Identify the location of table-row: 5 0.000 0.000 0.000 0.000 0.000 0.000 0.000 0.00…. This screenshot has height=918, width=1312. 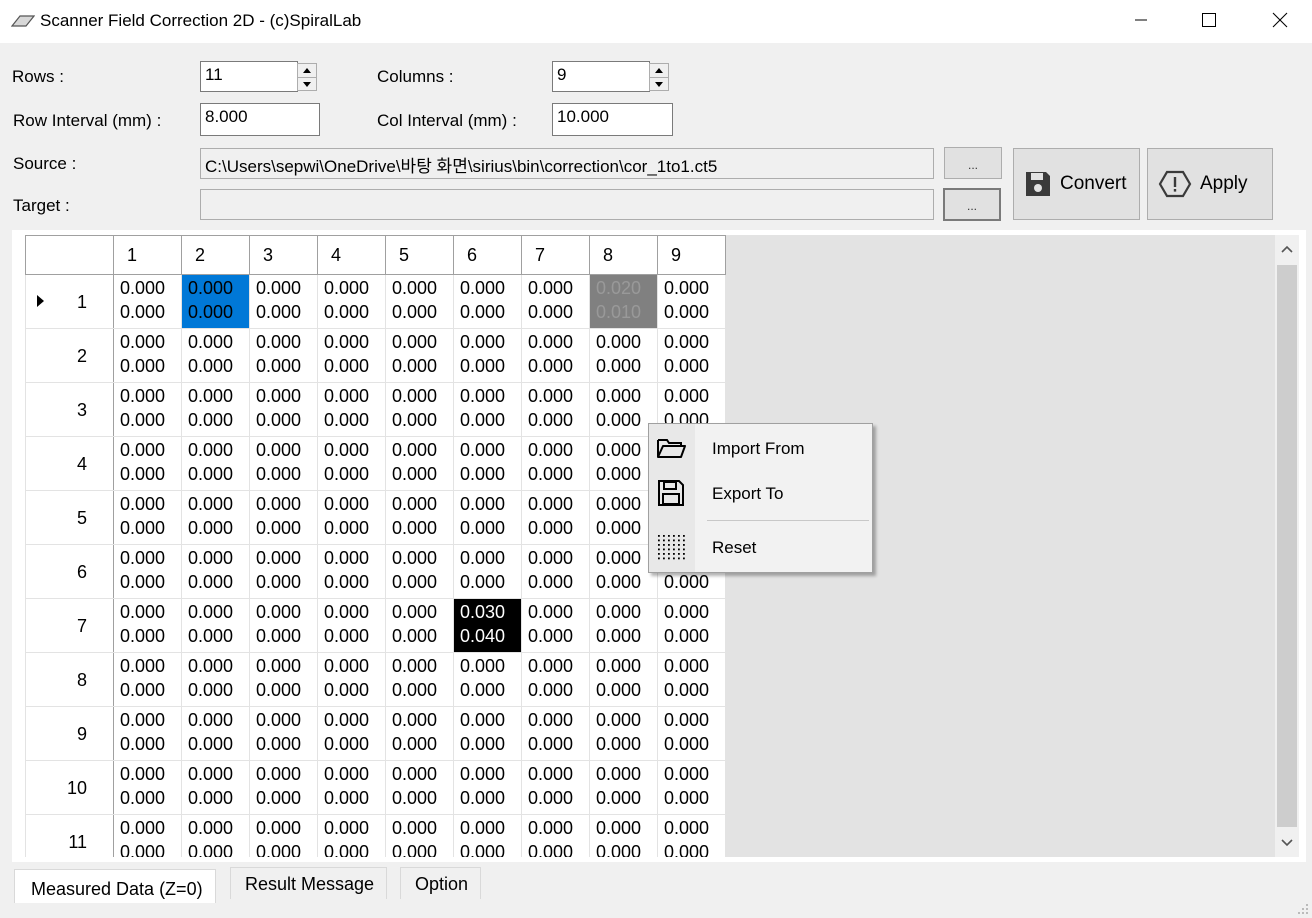
(375, 517).